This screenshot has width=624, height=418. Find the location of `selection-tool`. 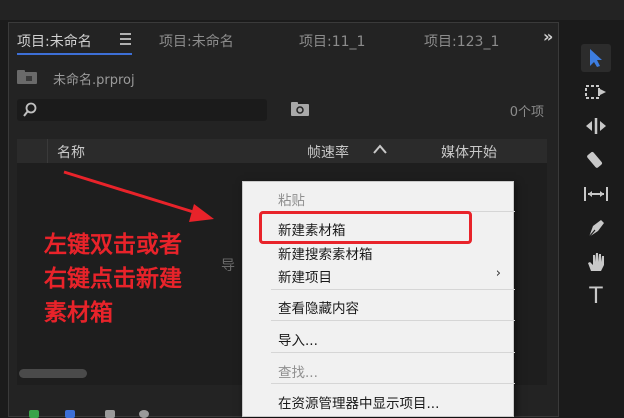

selection-tool is located at coordinates (596, 58).